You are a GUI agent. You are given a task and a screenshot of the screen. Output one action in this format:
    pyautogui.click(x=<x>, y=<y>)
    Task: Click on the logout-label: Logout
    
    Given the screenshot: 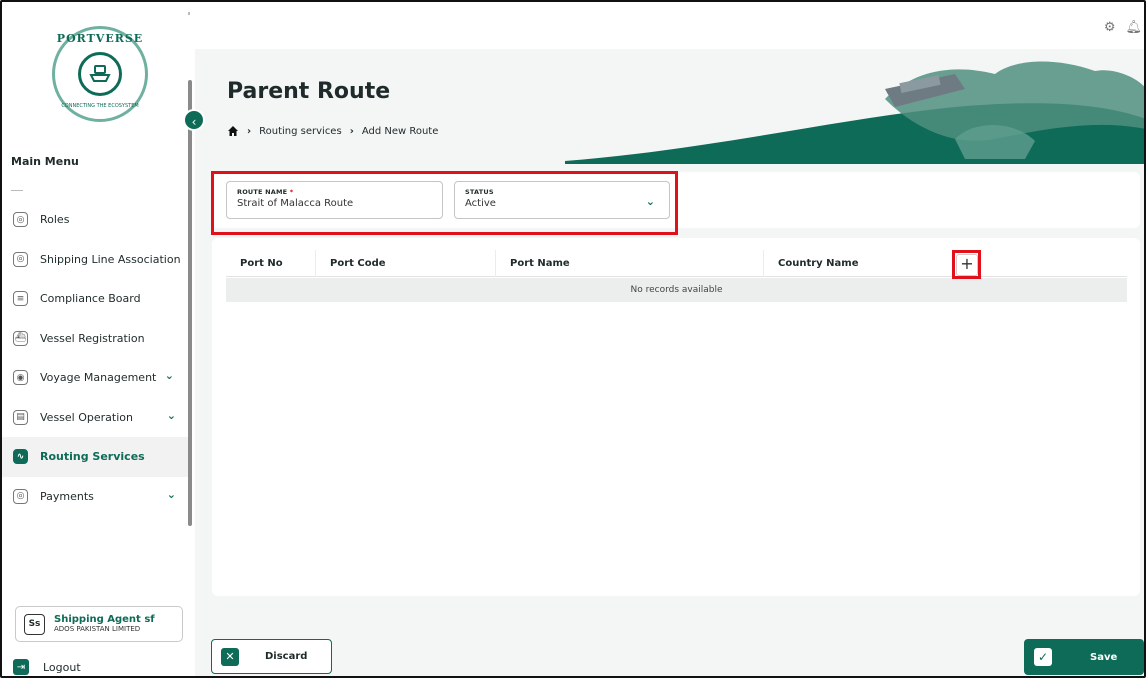 What is the action you would take?
    pyautogui.click(x=62, y=667)
    